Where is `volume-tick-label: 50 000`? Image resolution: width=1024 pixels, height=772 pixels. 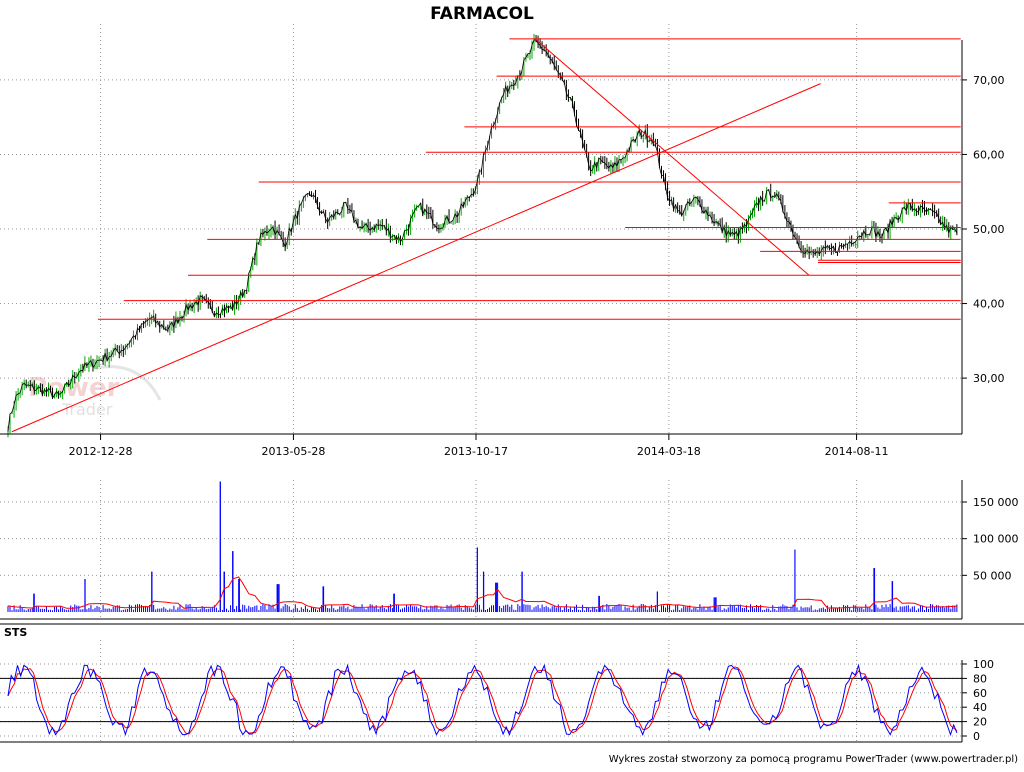 volume-tick-label: 50 000 is located at coordinates (992, 575).